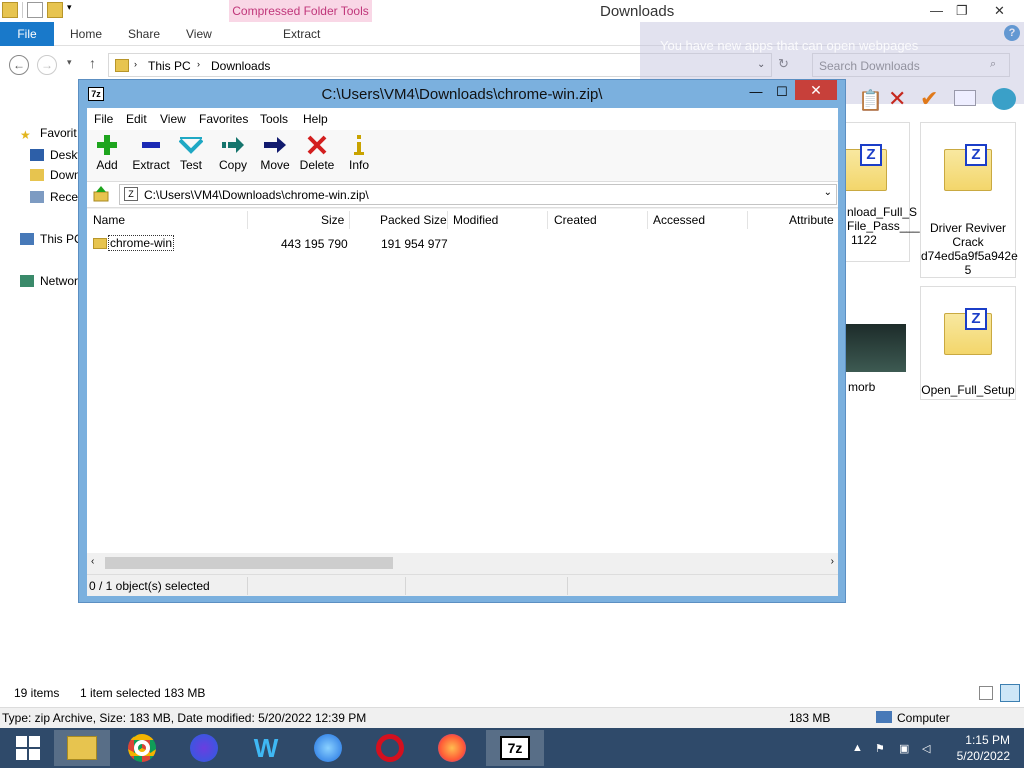 The image size is (1024, 768). Describe the element at coordinates (413, 220) in the screenshot. I see `column-packed-size: Packed Size` at that location.